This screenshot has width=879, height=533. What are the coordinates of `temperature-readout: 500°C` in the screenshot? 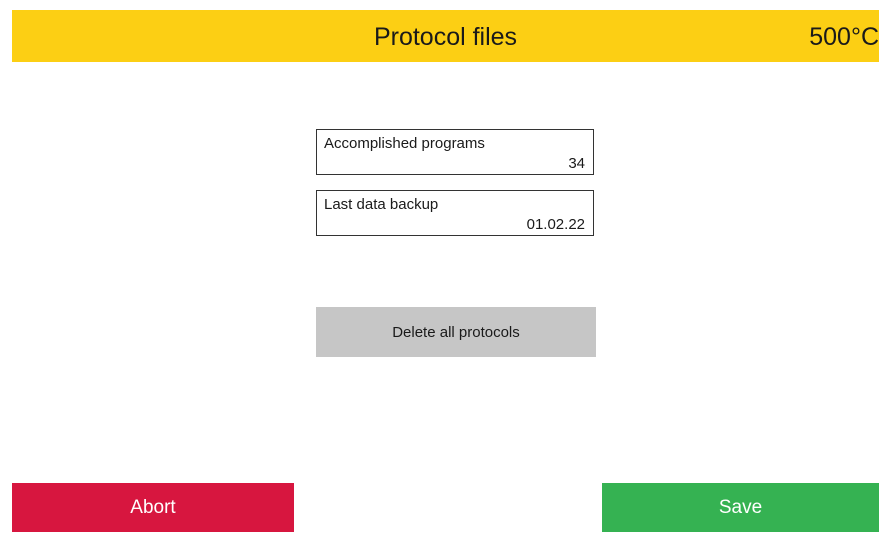 It's located at (844, 37).